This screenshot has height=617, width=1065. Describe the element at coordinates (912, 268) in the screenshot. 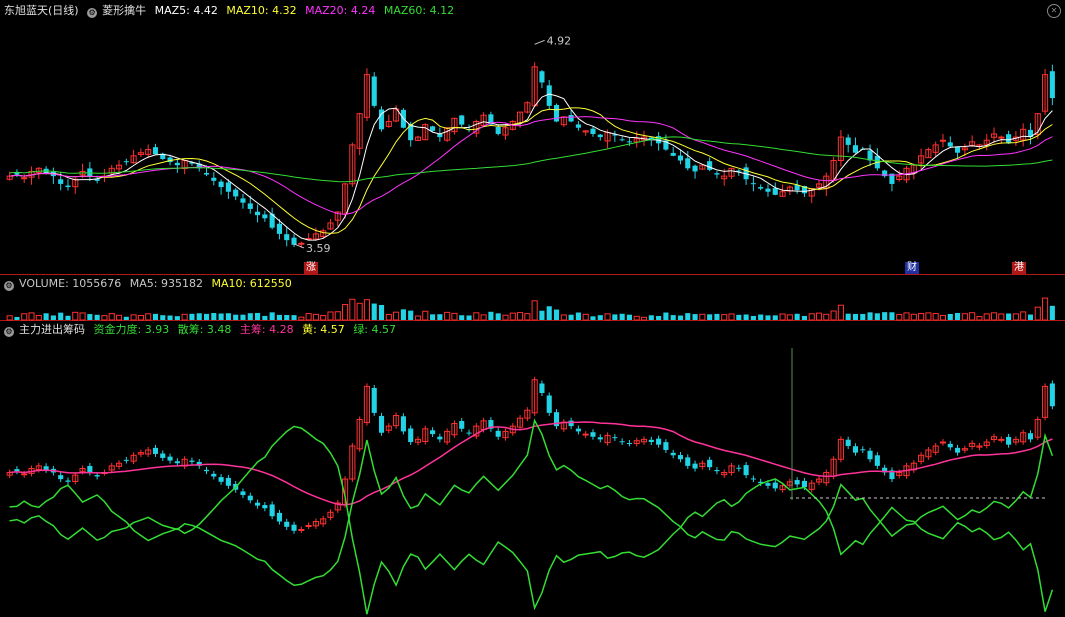

I see `marker-cai: 财` at that location.